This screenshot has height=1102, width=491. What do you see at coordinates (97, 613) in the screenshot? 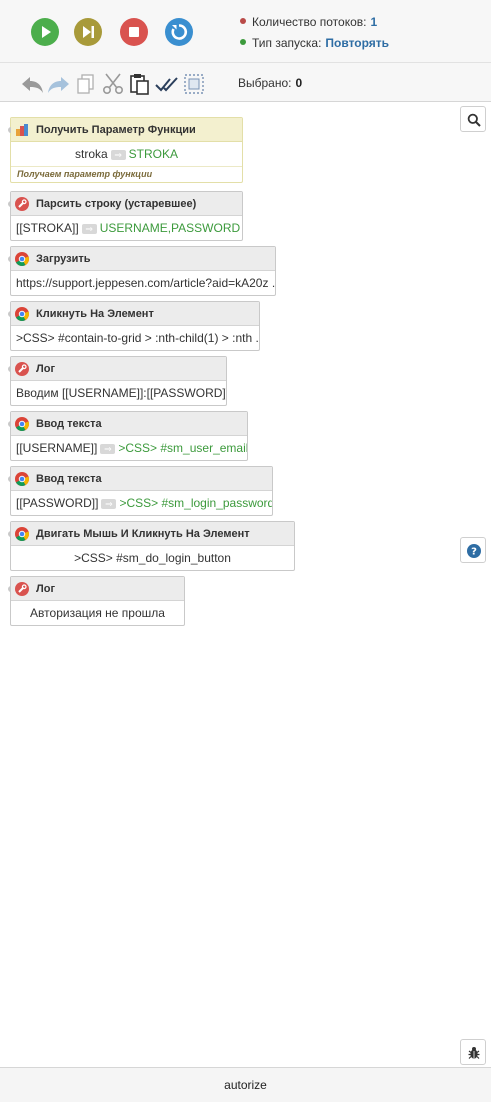
I see `block-body: Авторизация не прошла` at bounding box center [97, 613].